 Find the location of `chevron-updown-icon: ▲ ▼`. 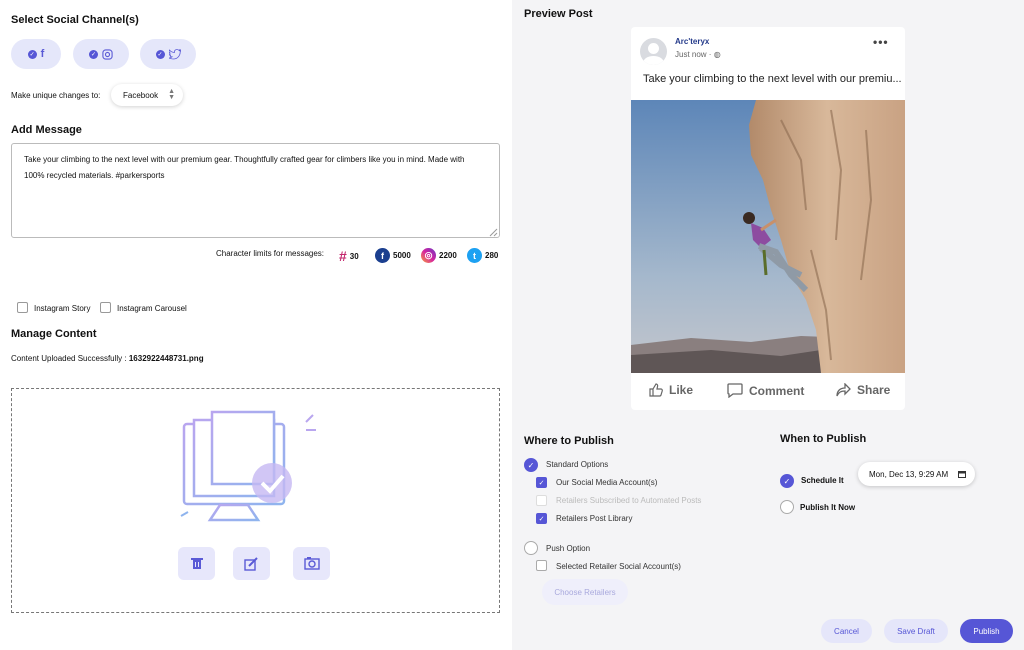

chevron-updown-icon: ▲ ▼ is located at coordinates (171, 94).